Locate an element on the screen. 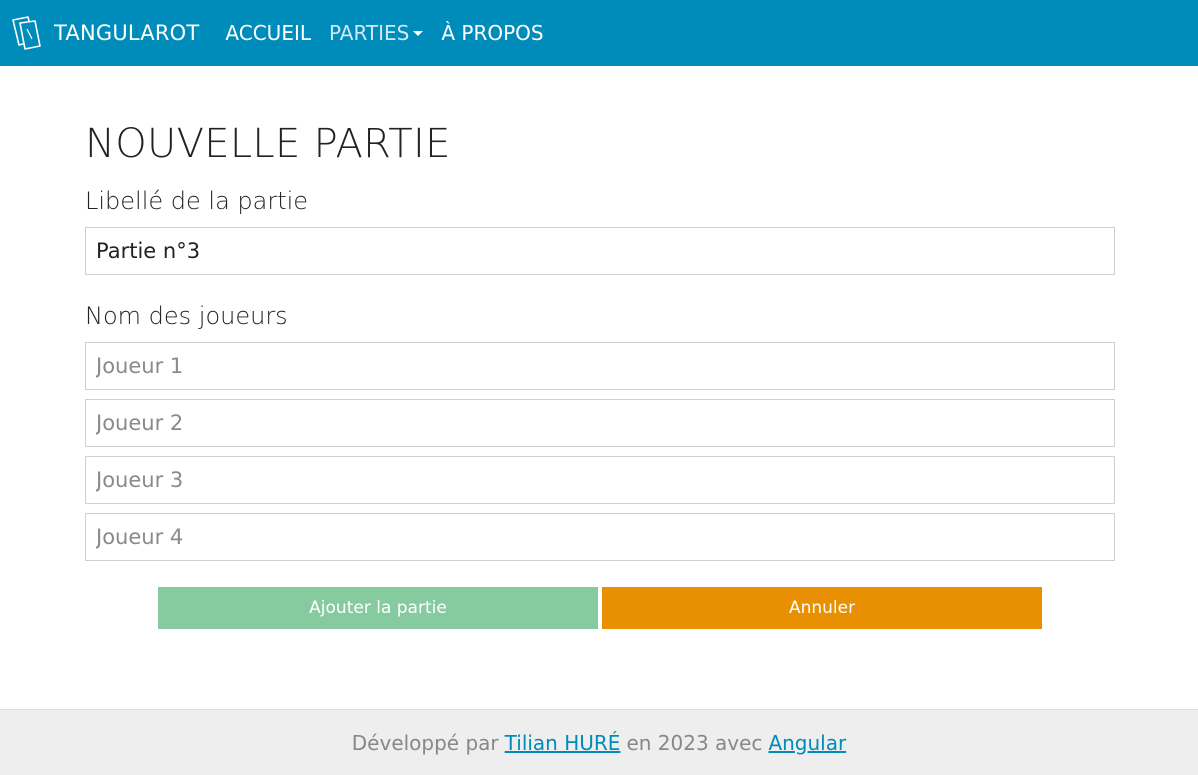 This screenshot has height=775, width=1198. nav-about-link: À PROPOS is located at coordinates (492, 33).